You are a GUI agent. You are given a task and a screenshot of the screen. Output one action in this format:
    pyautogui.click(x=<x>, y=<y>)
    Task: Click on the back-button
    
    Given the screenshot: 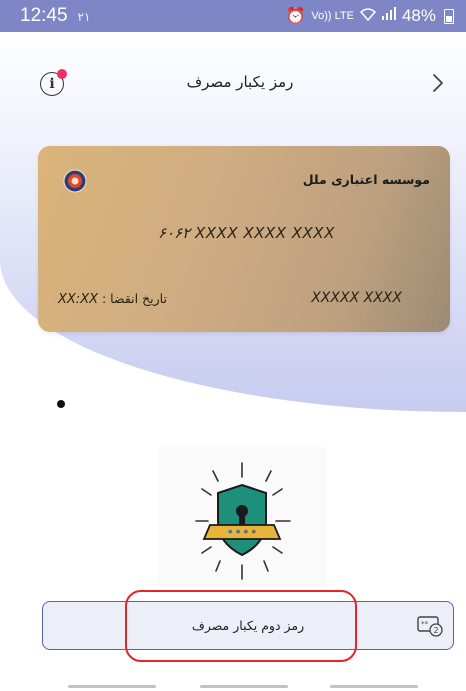 What is the action you would take?
    pyautogui.click(x=438, y=83)
    